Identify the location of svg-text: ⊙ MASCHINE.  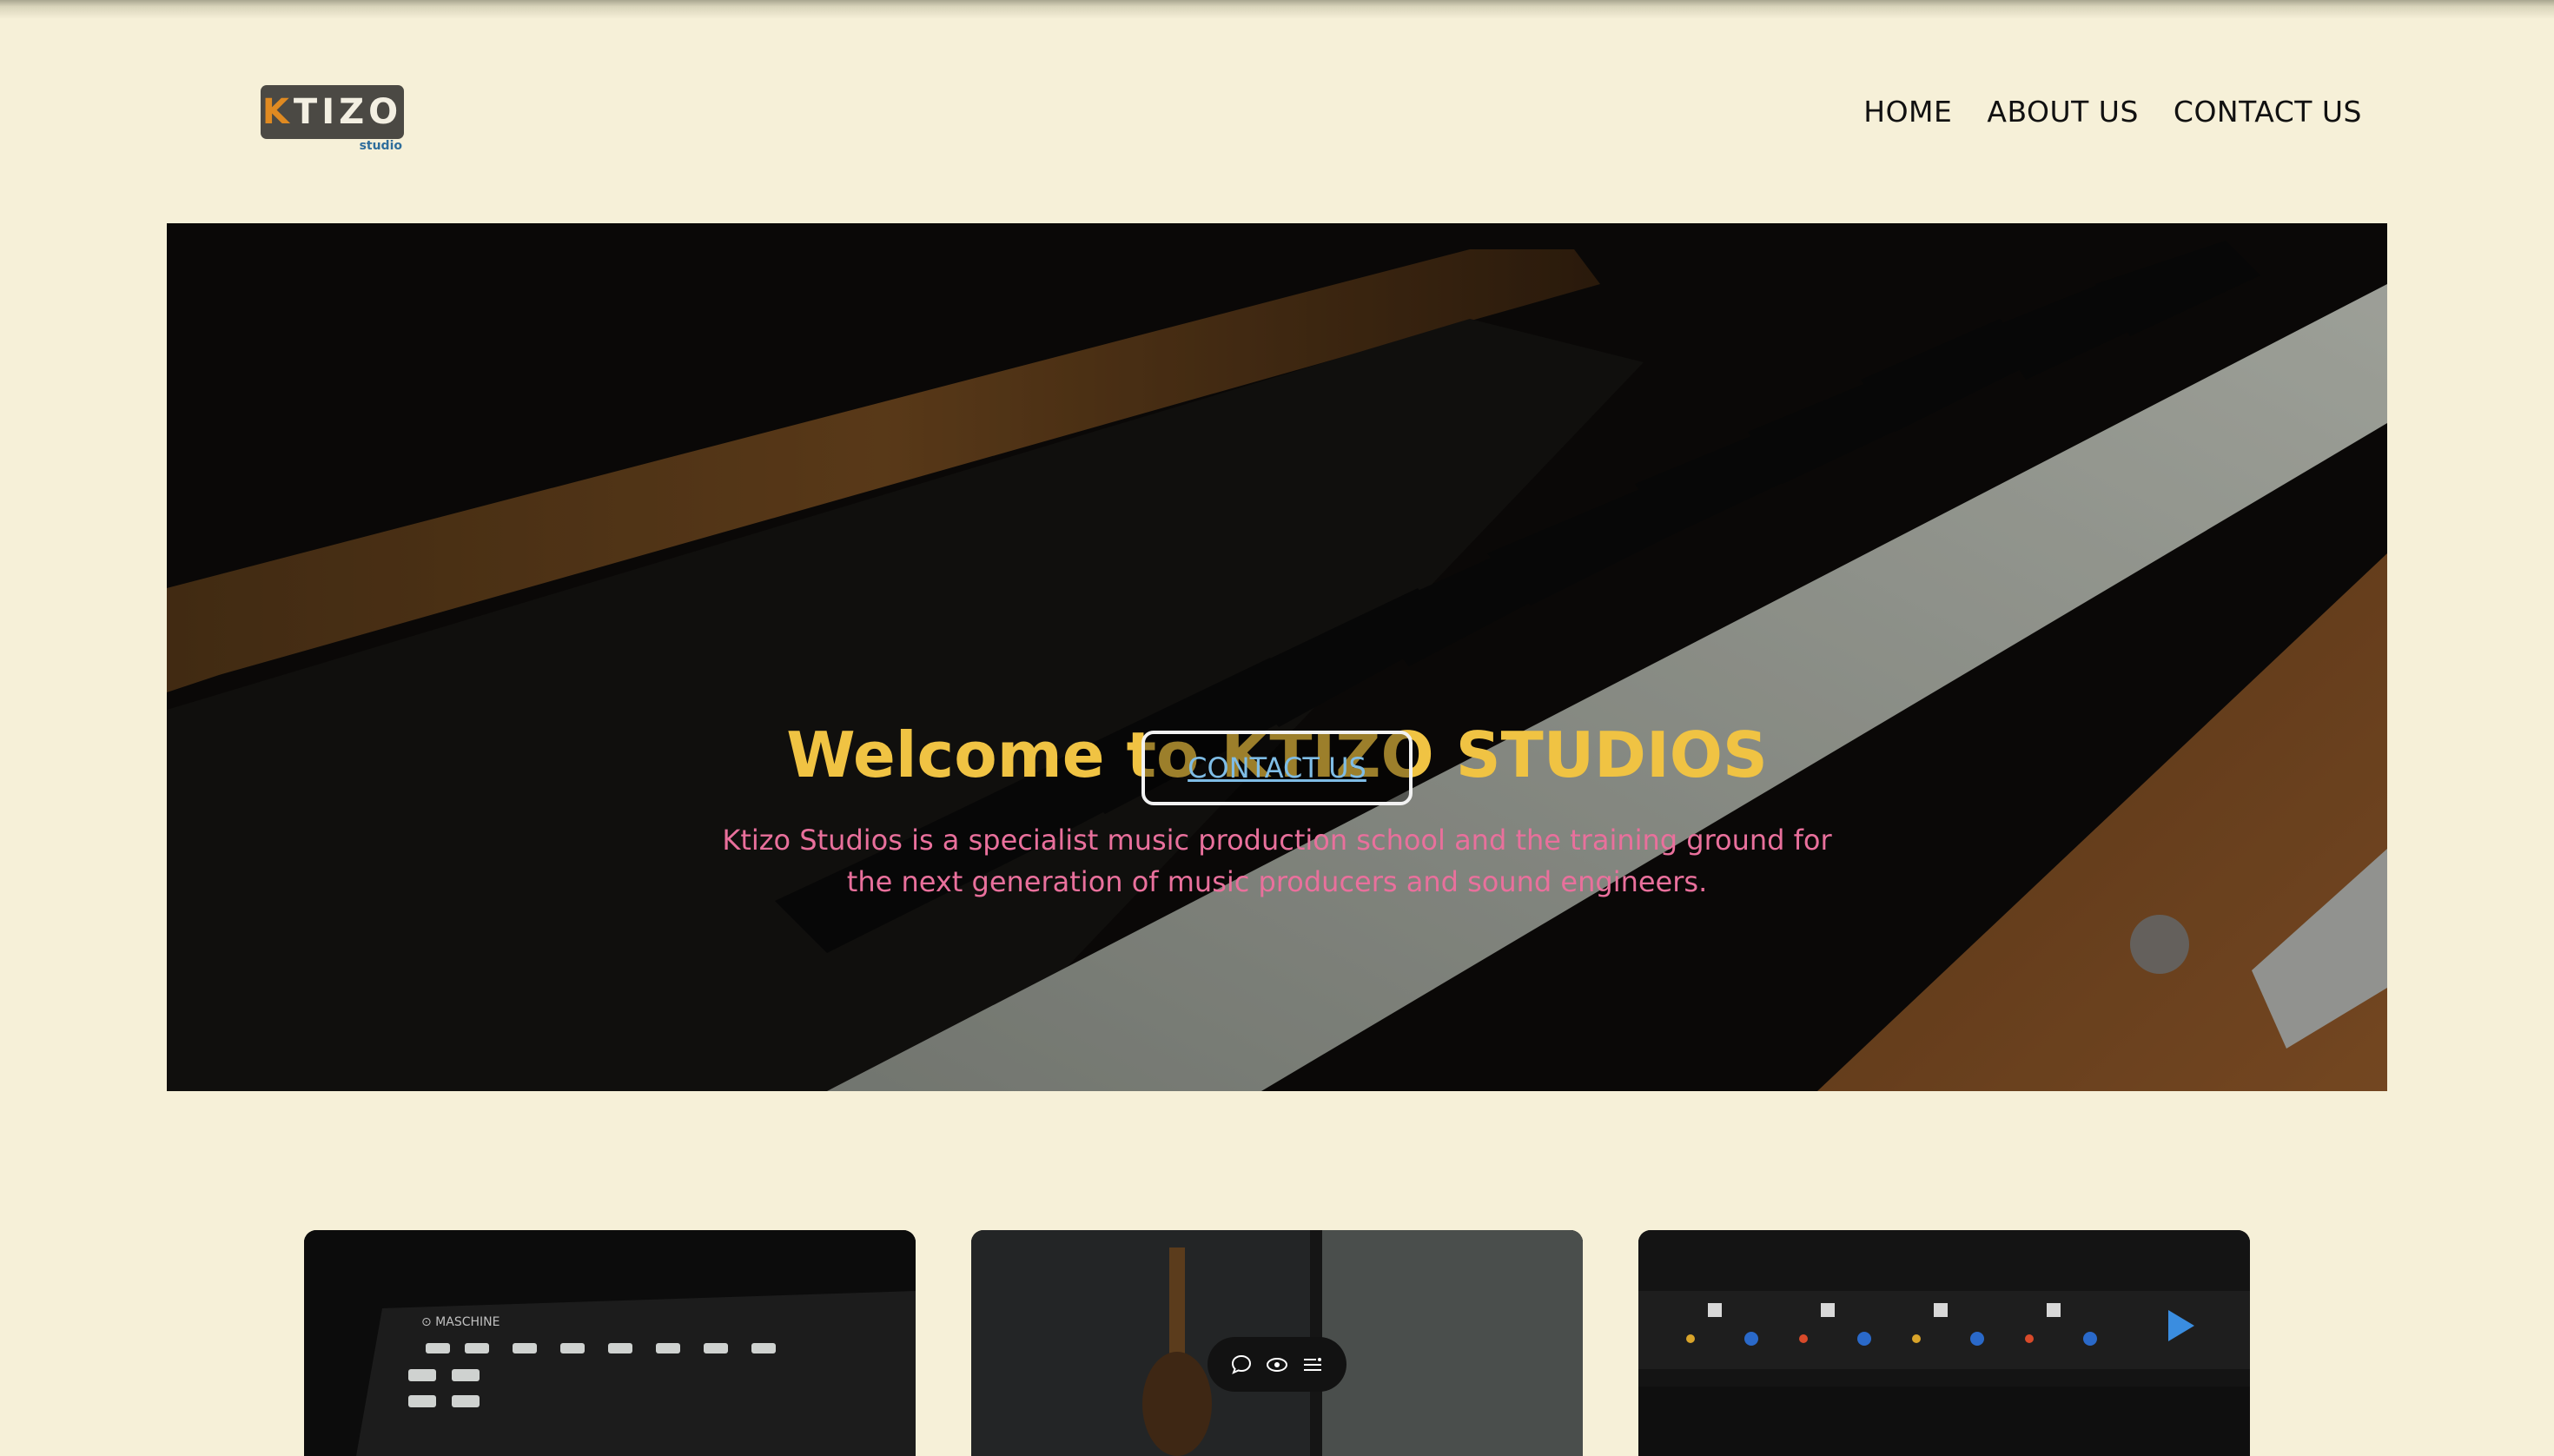
(460, 1322).